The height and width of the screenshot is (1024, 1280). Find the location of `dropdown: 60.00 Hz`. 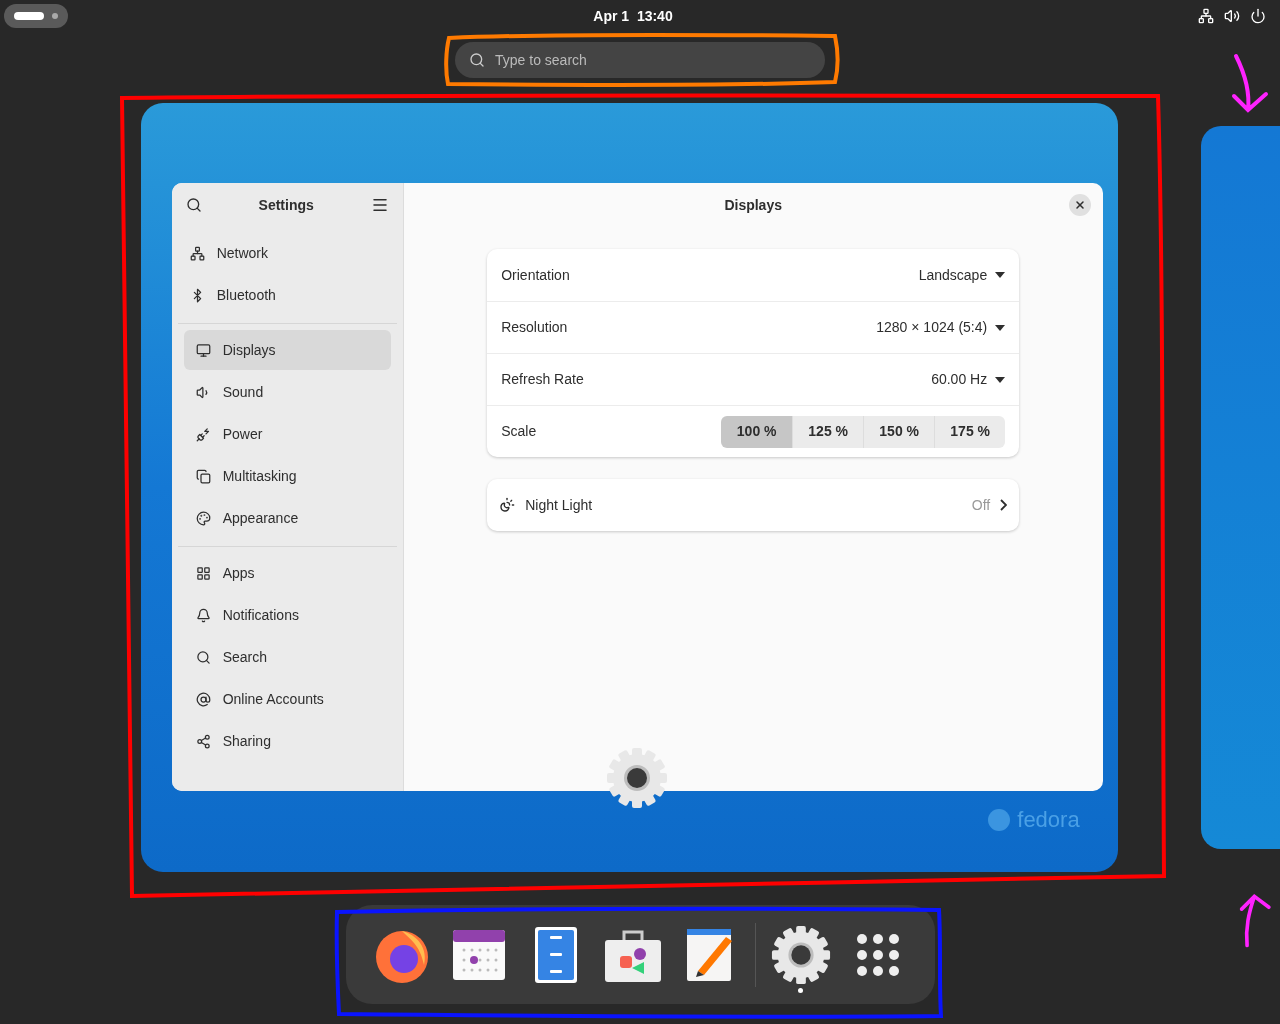

dropdown: 60.00 Hz is located at coordinates (968, 379).